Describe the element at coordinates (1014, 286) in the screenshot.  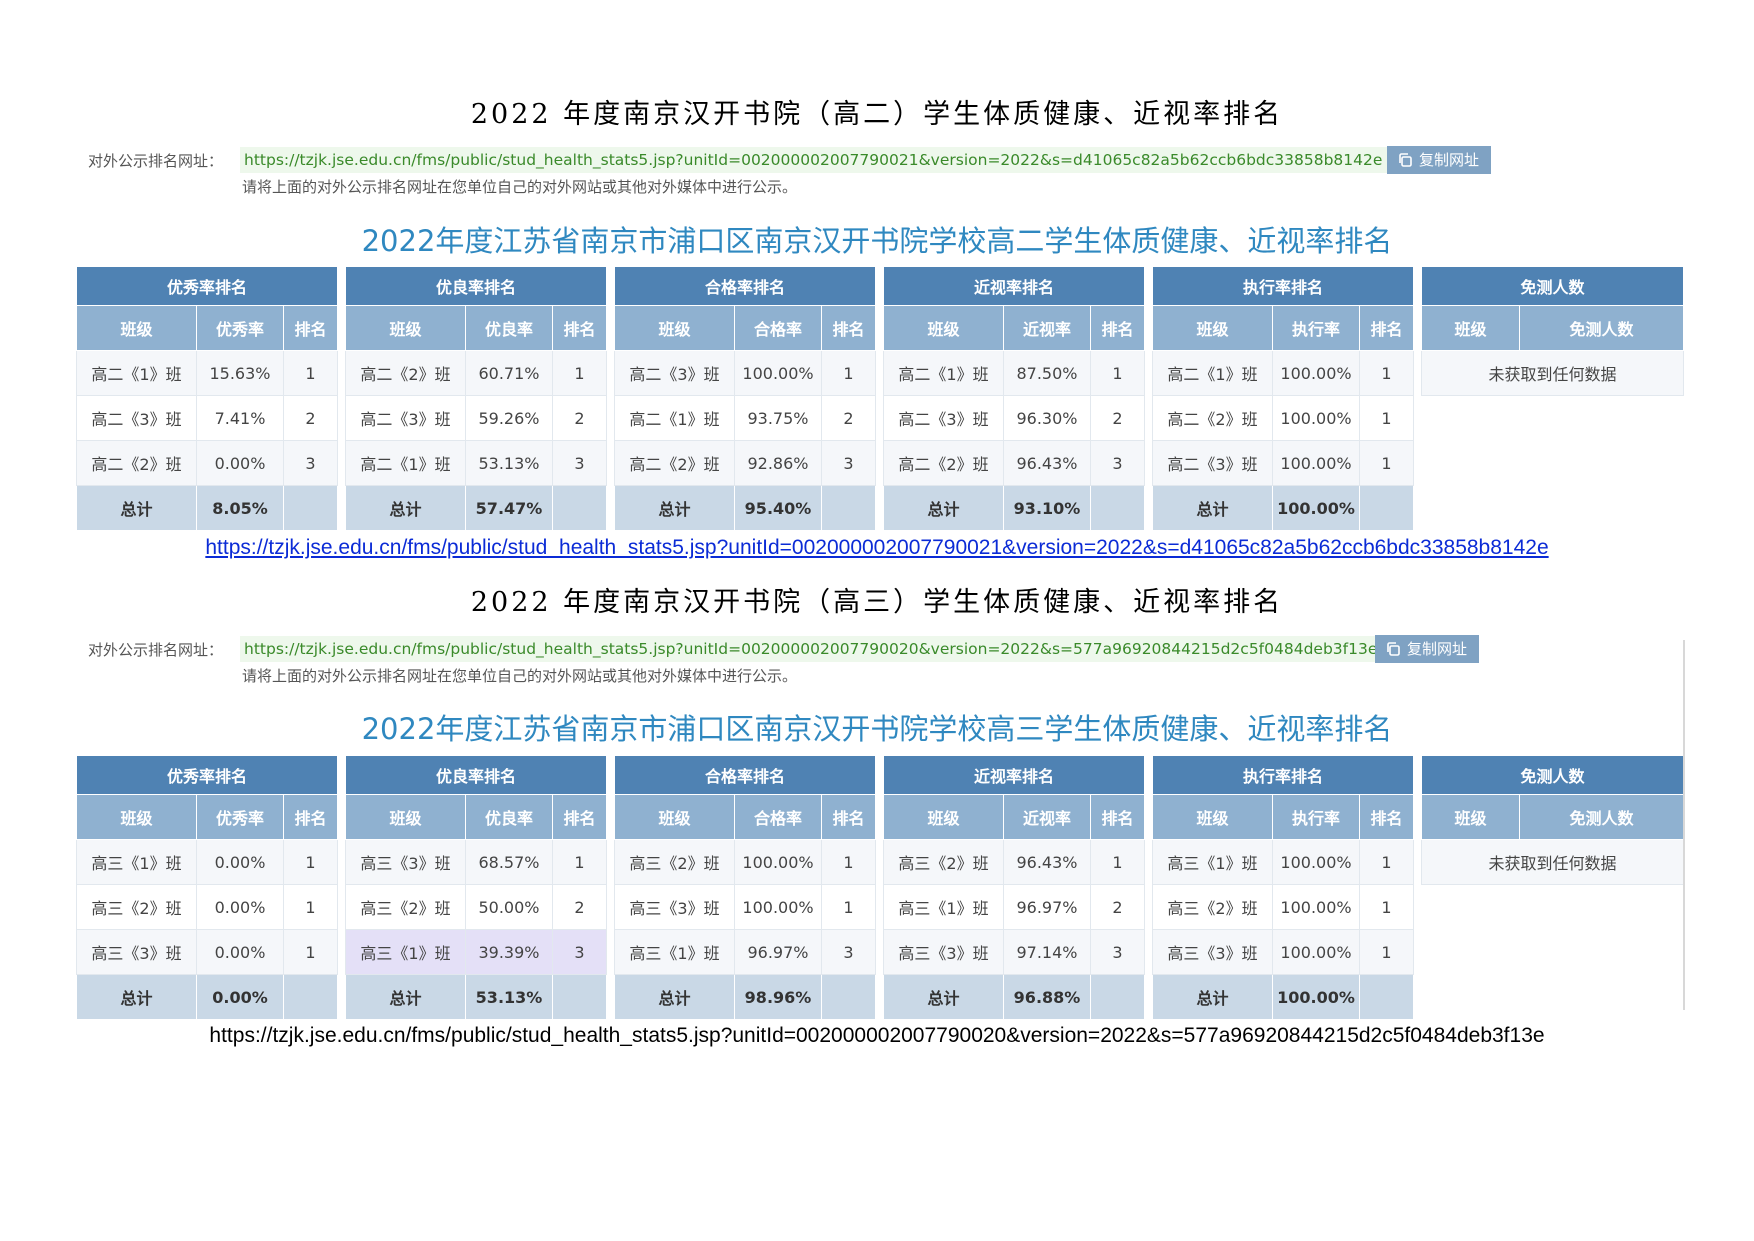
I see `table-caption: 近视率排名` at that location.